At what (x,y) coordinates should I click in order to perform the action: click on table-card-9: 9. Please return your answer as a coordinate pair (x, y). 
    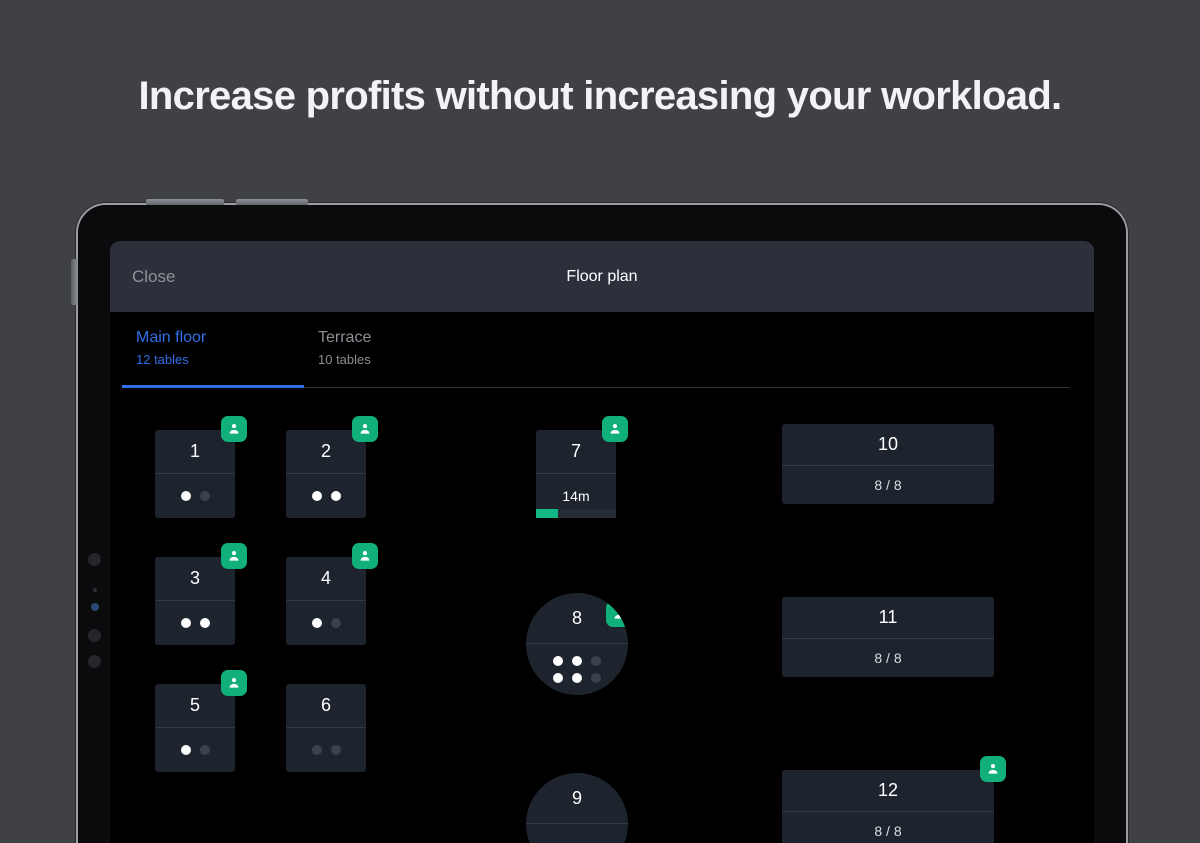
    Looking at the image, I should click on (577, 808).